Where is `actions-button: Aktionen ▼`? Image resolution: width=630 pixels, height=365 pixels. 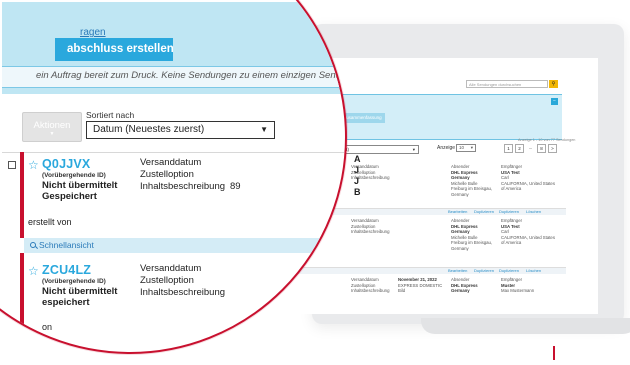 actions-button: Aktionen ▼ is located at coordinates (52, 127).